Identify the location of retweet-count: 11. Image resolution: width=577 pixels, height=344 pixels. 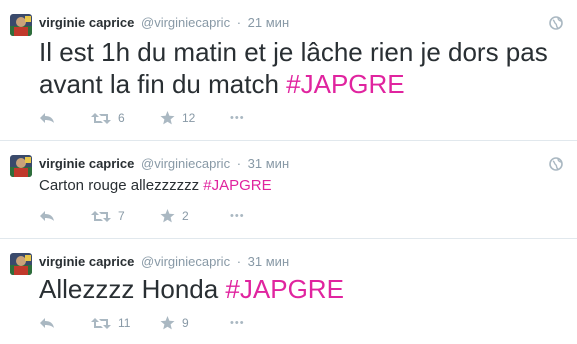
(124, 323).